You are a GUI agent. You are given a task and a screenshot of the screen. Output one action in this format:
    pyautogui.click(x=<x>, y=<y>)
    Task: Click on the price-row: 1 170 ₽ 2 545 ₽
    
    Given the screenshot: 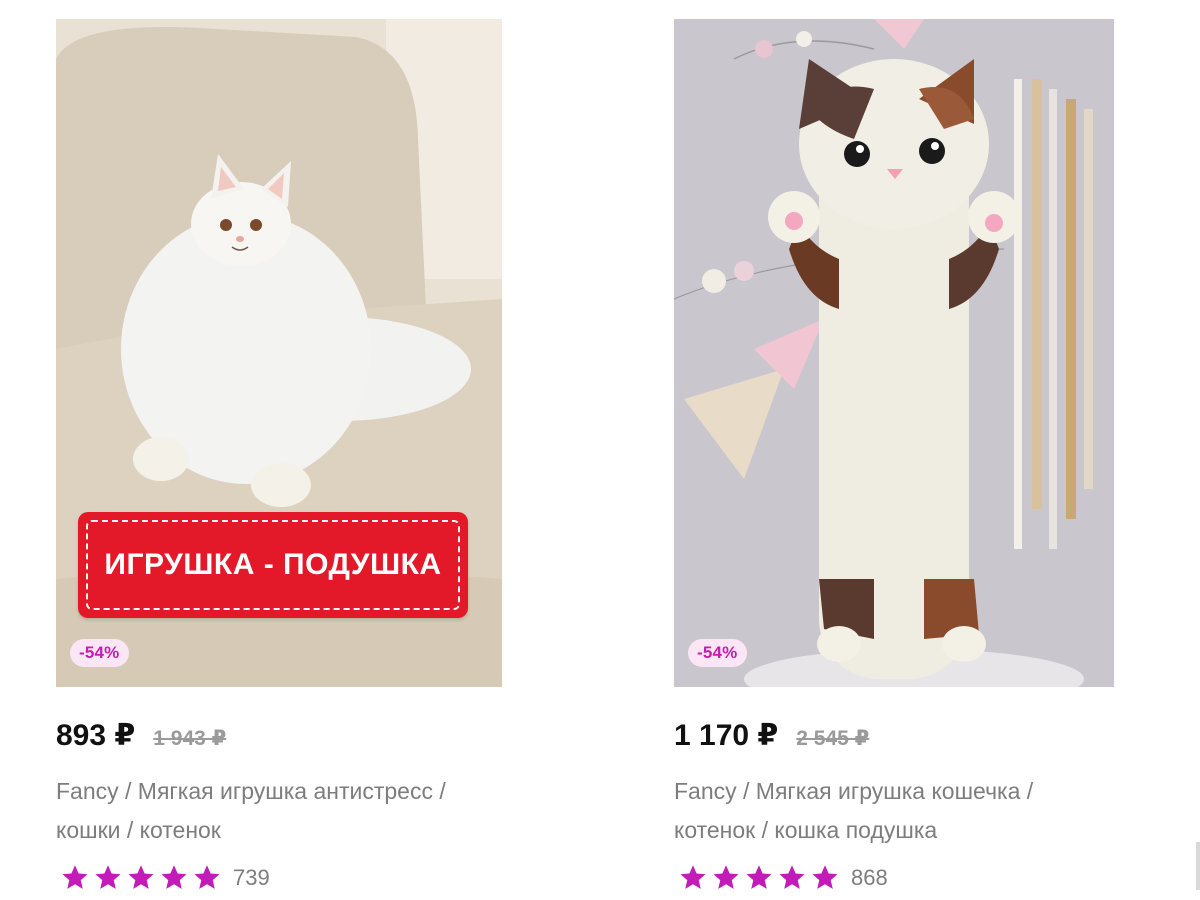 What is the action you would take?
    pyautogui.click(x=771, y=738)
    